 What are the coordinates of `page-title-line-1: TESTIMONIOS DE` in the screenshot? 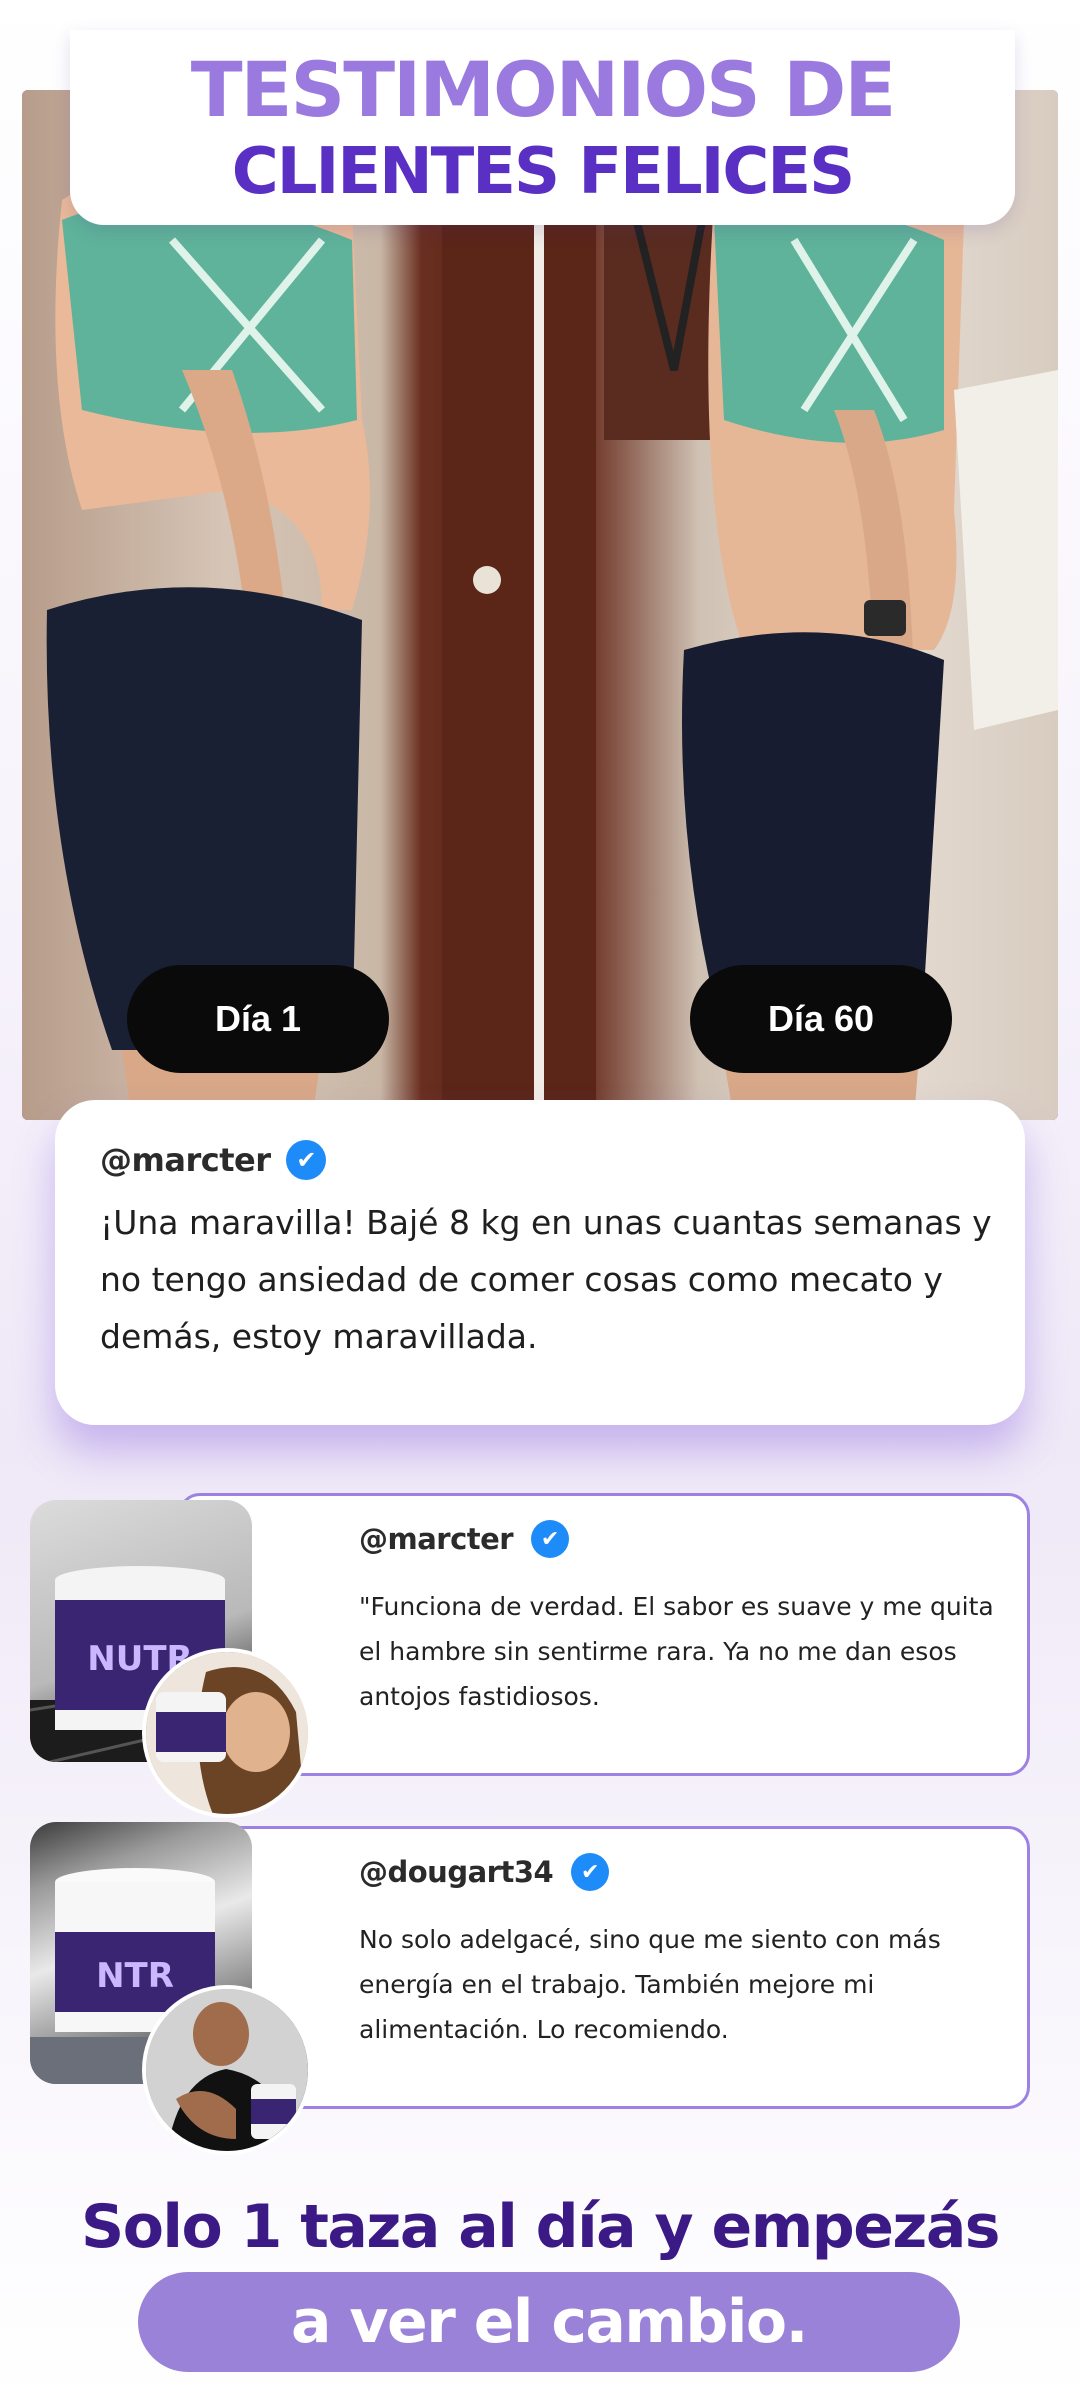 It's located at (543, 89).